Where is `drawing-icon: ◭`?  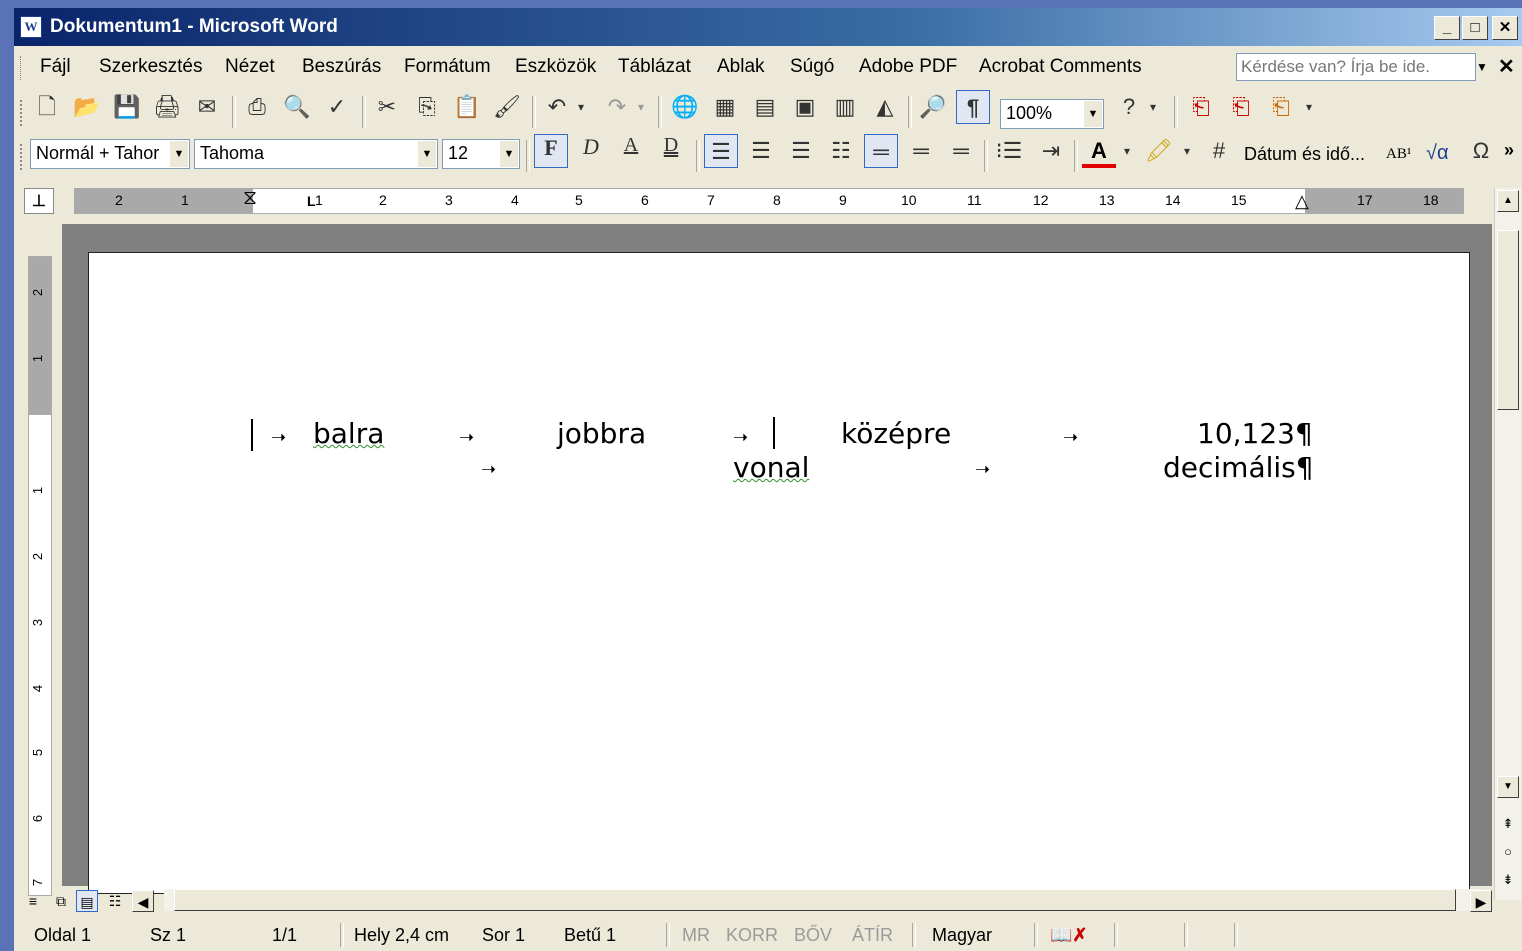 drawing-icon: ◭ is located at coordinates (885, 107).